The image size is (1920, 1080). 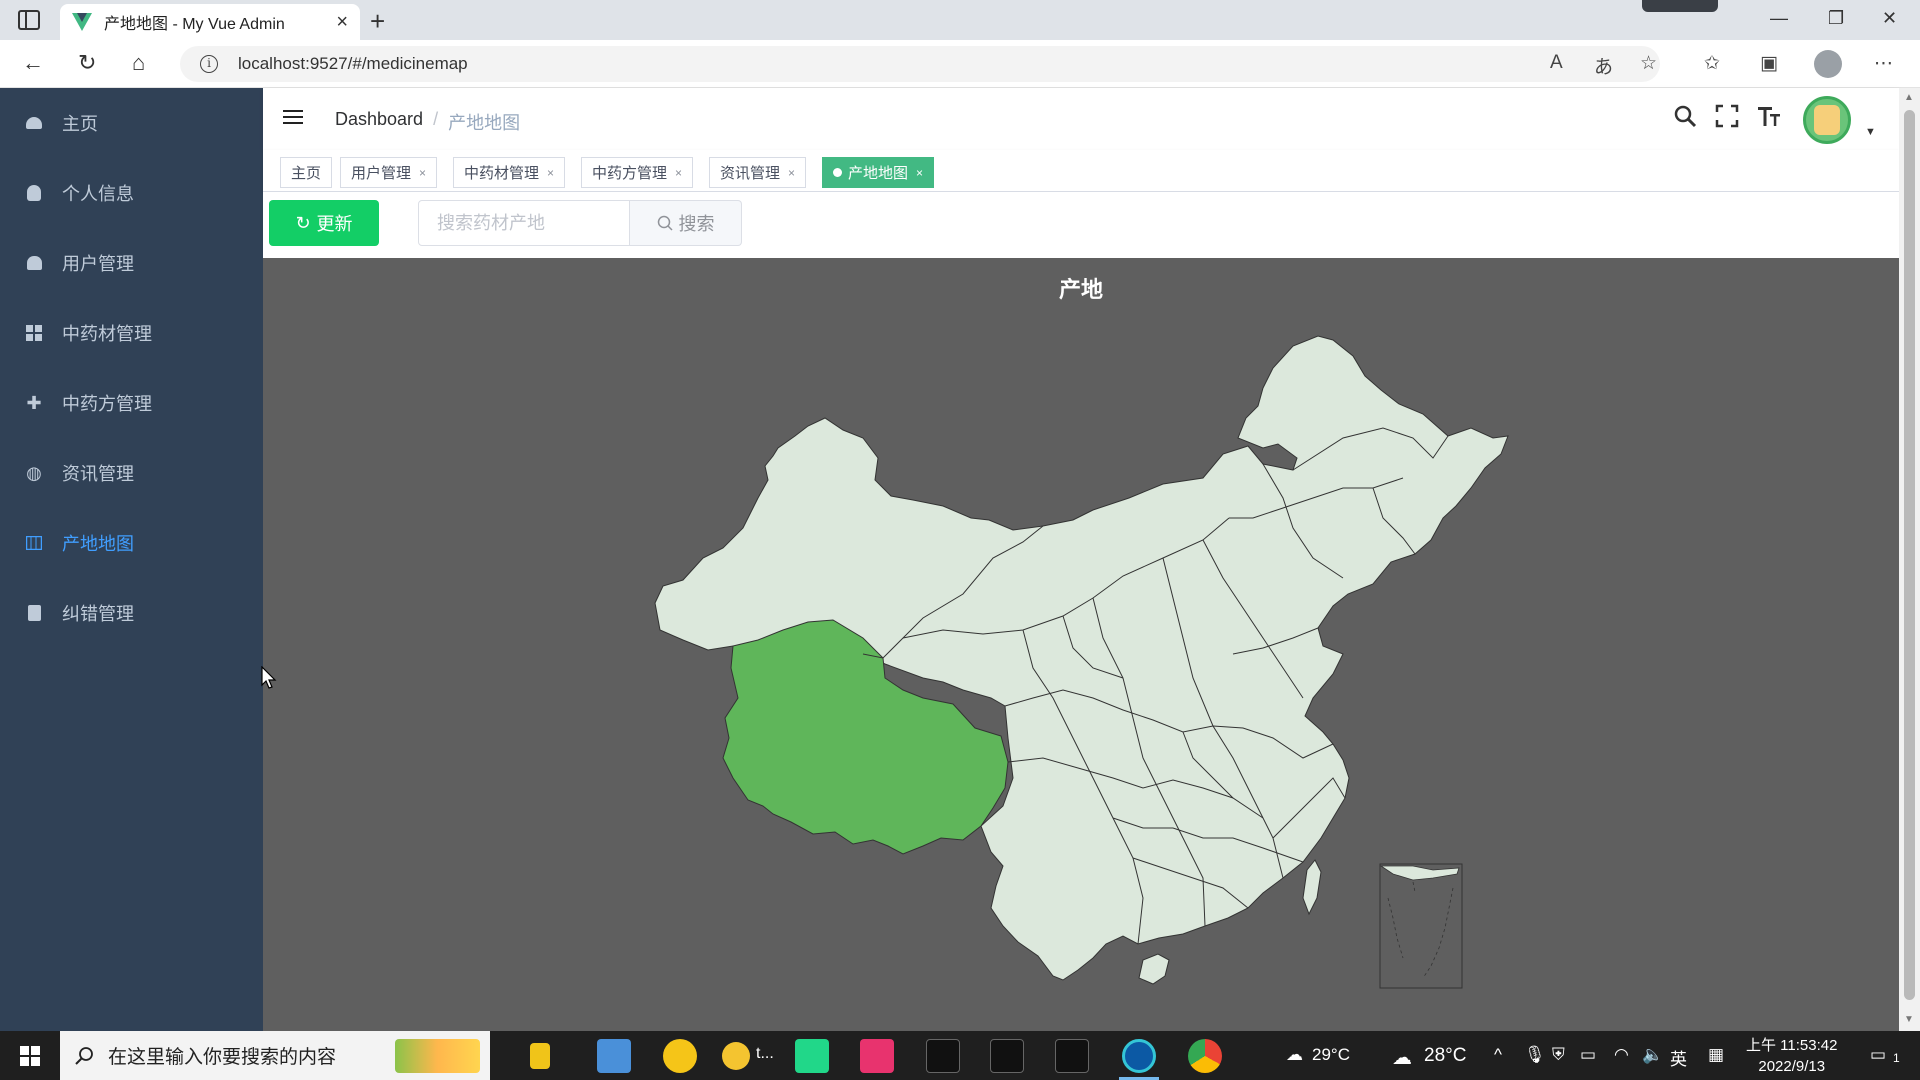 I want to click on weather-icon: ☁, so click(x=1294, y=1054).